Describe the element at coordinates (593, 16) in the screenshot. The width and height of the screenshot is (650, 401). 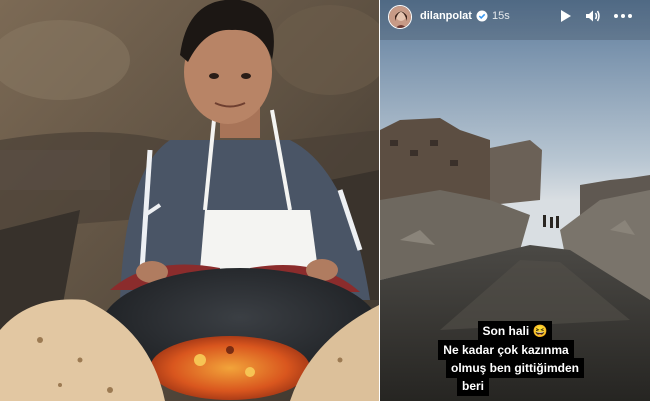
I see `volume-icon` at that location.